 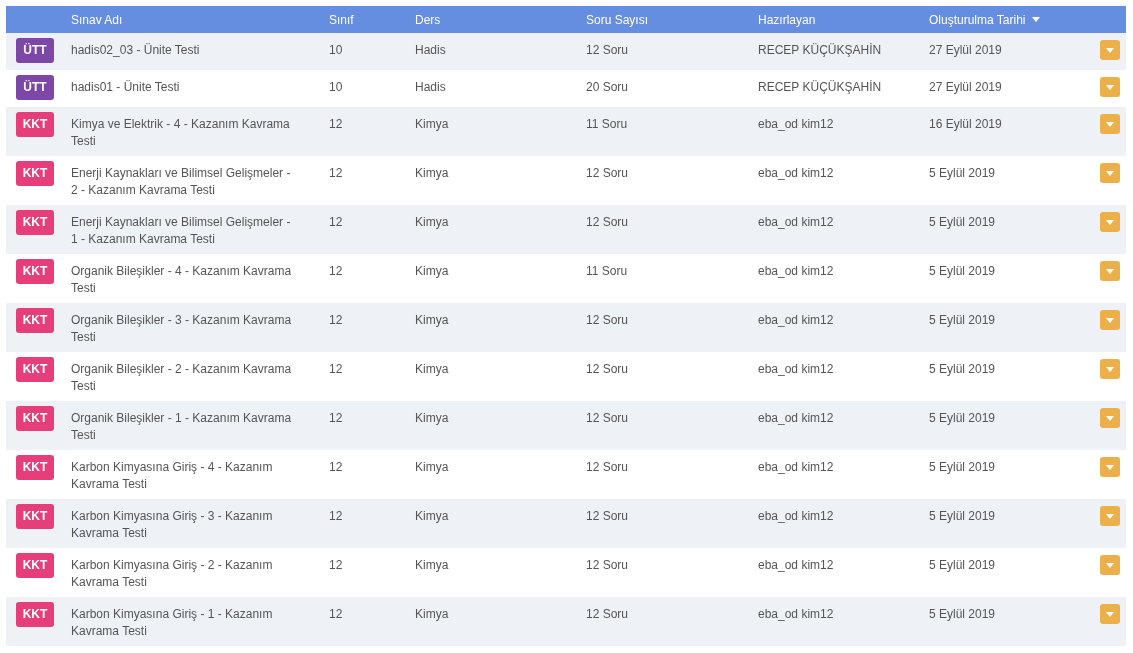 What do you see at coordinates (126, 87) in the screenshot?
I see `exam-name: hadis01 - Ünite Testi` at bounding box center [126, 87].